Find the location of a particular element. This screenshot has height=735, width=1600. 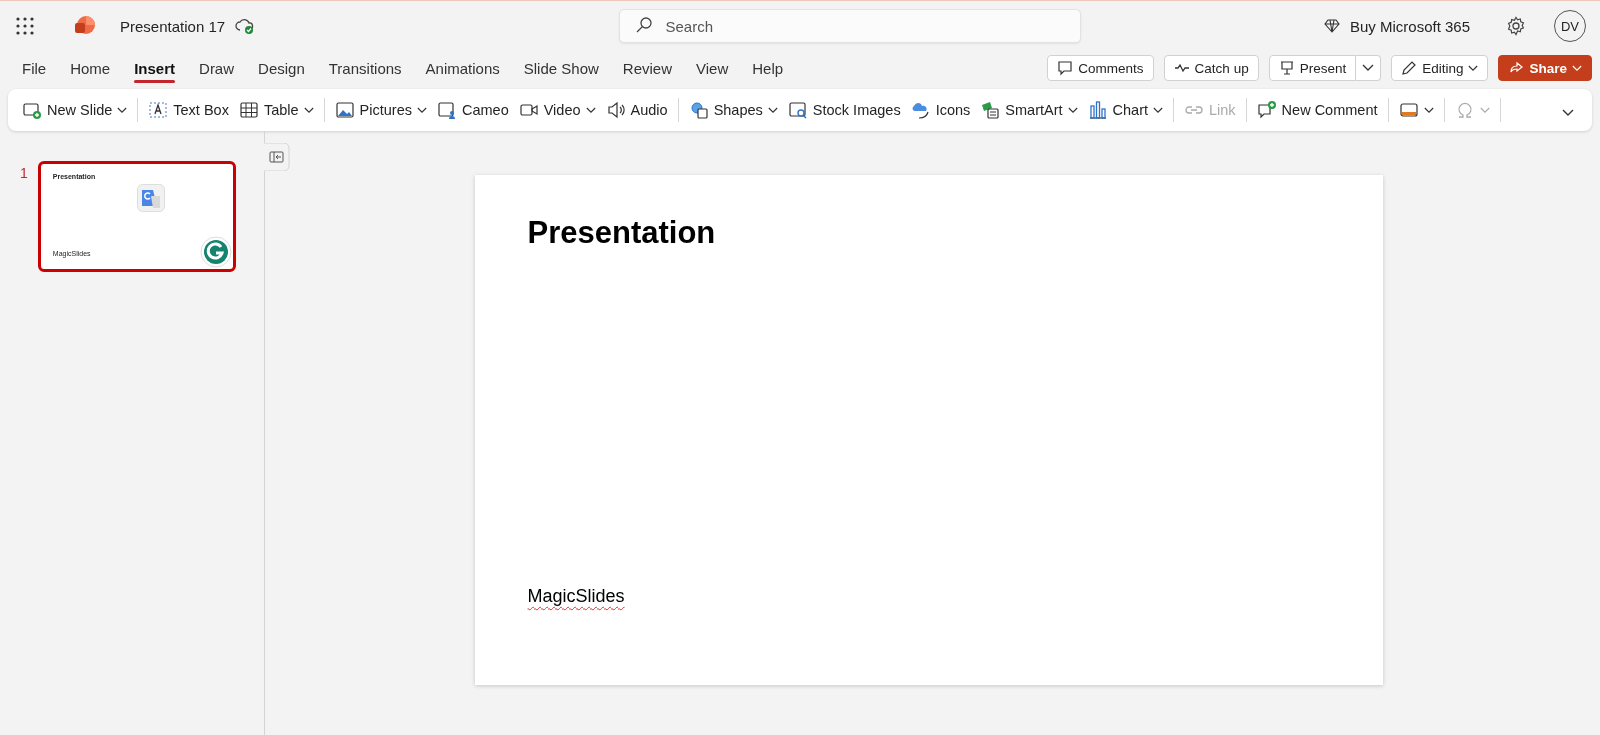

expand-ribbon-icon is located at coordinates (1568, 113).